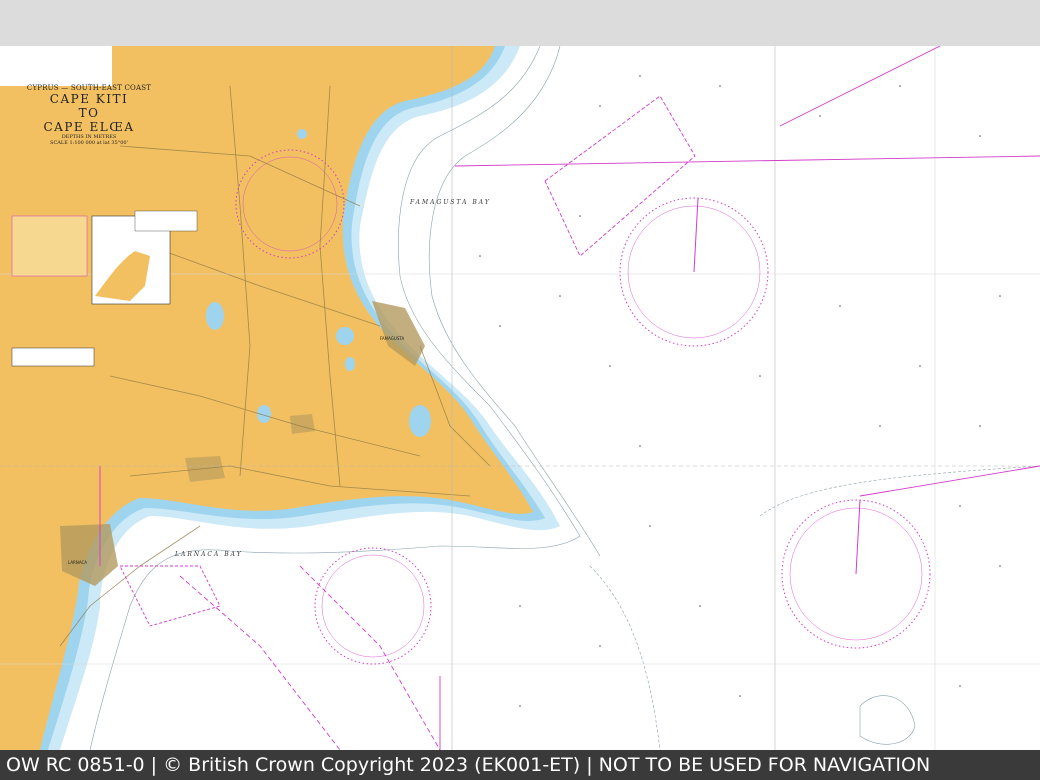 The width and height of the screenshot is (1040, 780). Describe the element at coordinates (89, 127) in the screenshot. I see `chart-title-line3: CAPE ELŒA` at that location.